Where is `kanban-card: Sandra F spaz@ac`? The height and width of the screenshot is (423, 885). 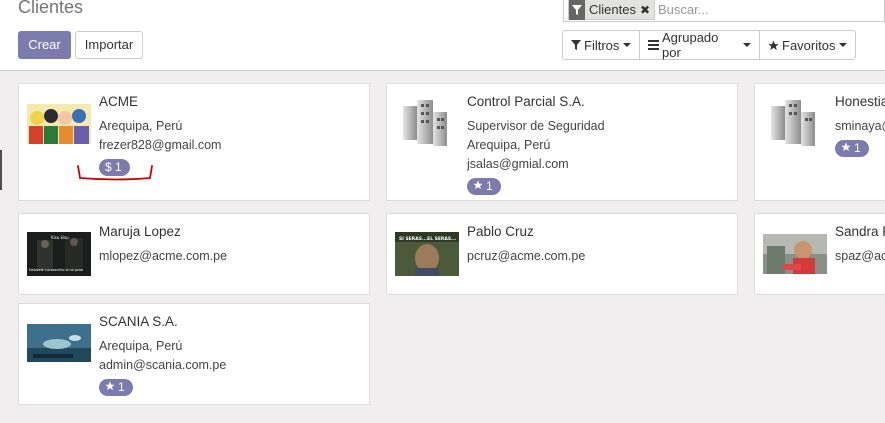
kanban-card: Sandra F spaz@ac is located at coordinates (819, 254).